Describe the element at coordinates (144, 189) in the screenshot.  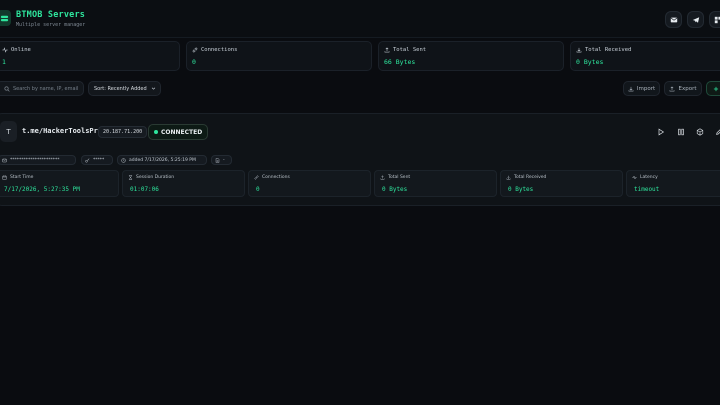
I see `metric-value: 01:07:06` at that location.